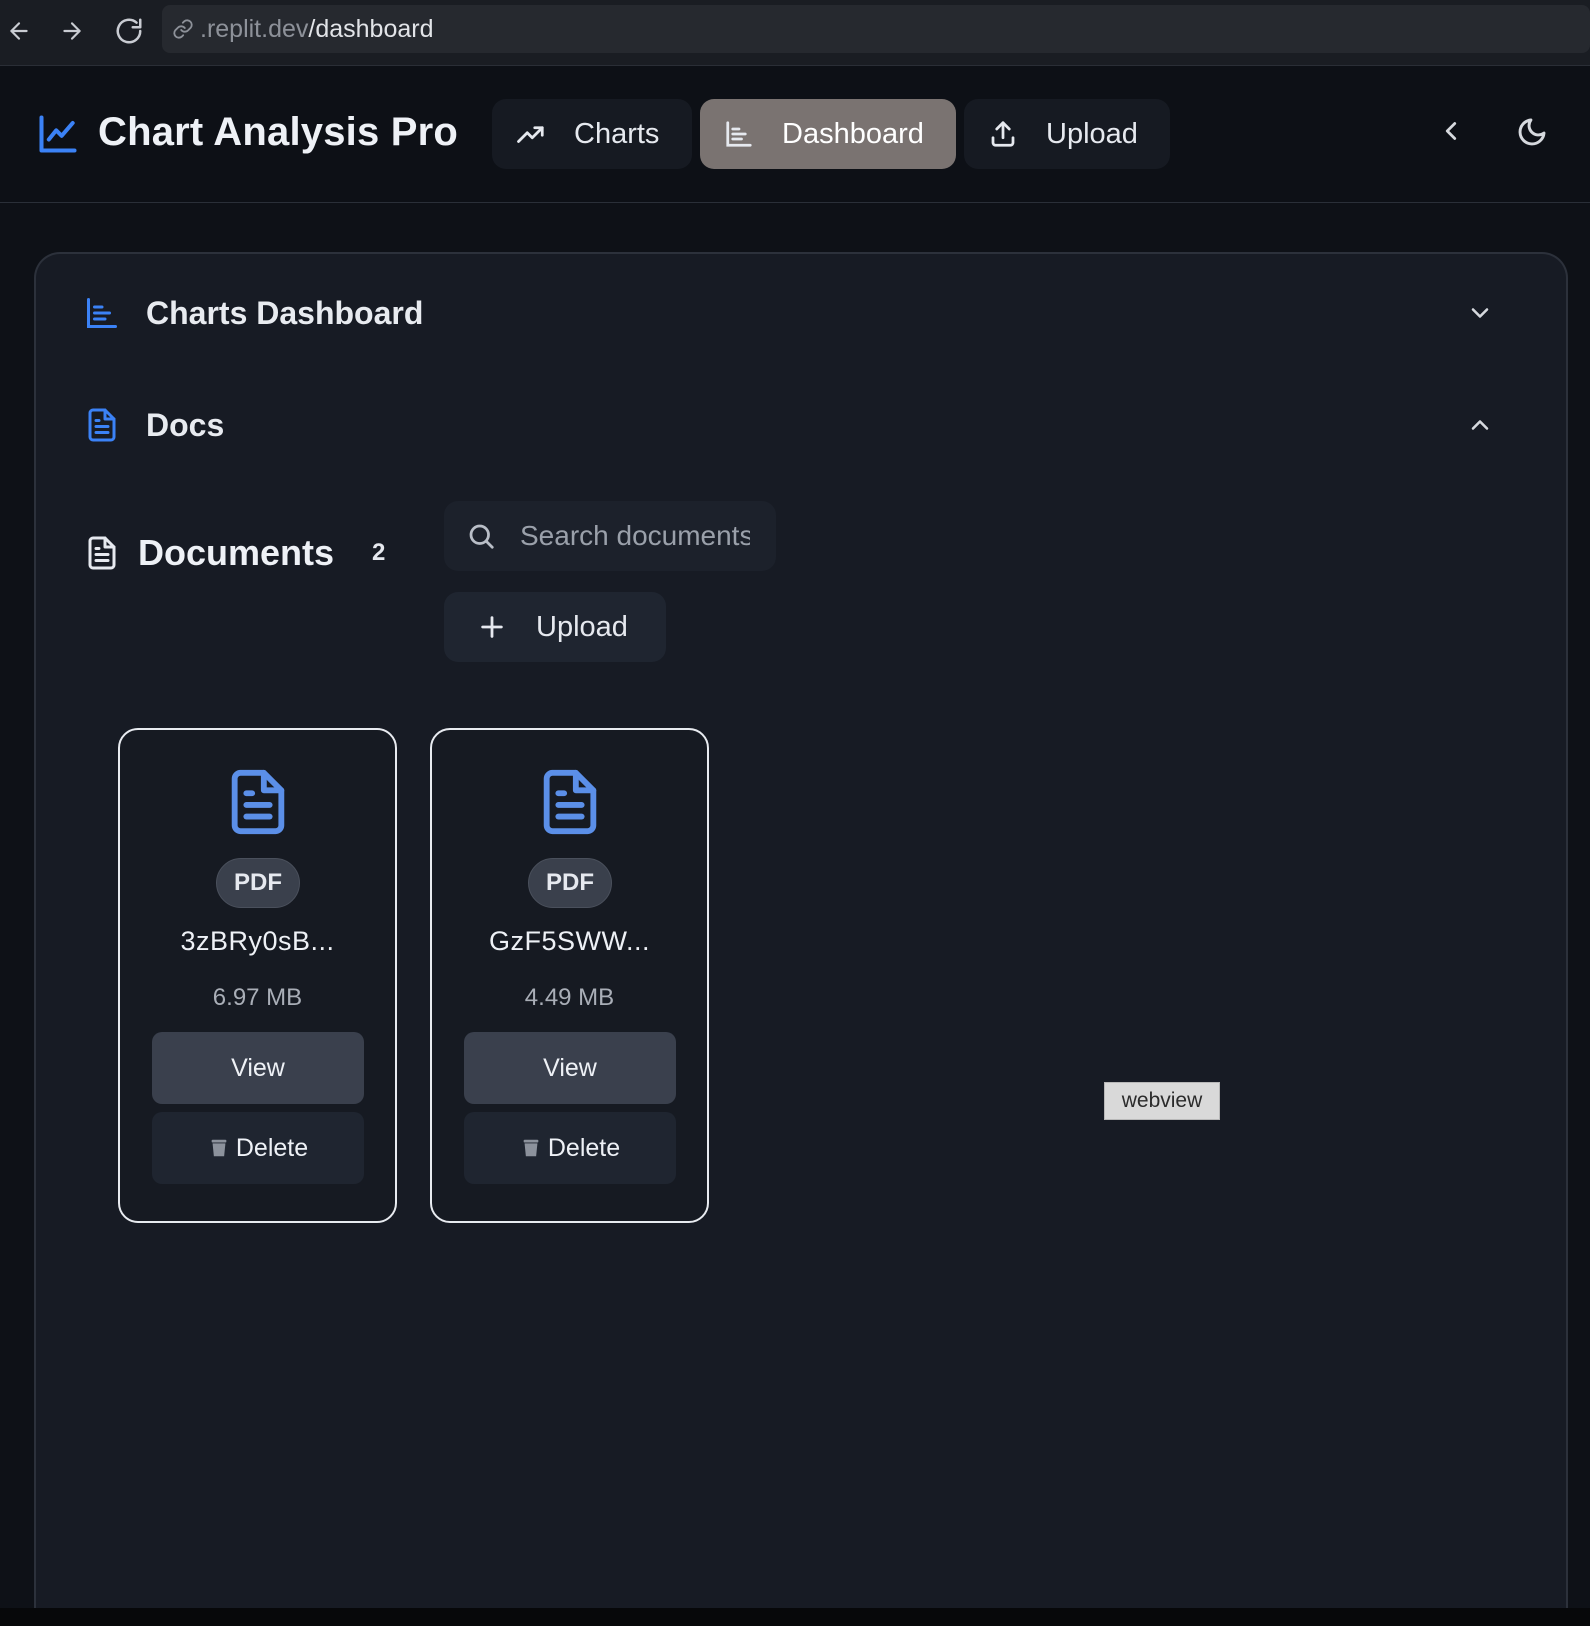 The height and width of the screenshot is (1626, 1590). Describe the element at coordinates (285, 312) in the screenshot. I see `charts-dashboard-title: Charts Dashboard` at that location.